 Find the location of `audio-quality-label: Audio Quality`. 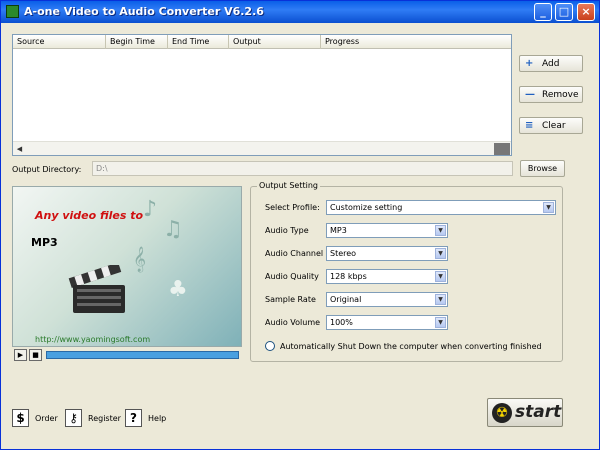

audio-quality-label: Audio Quality is located at coordinates (292, 276).